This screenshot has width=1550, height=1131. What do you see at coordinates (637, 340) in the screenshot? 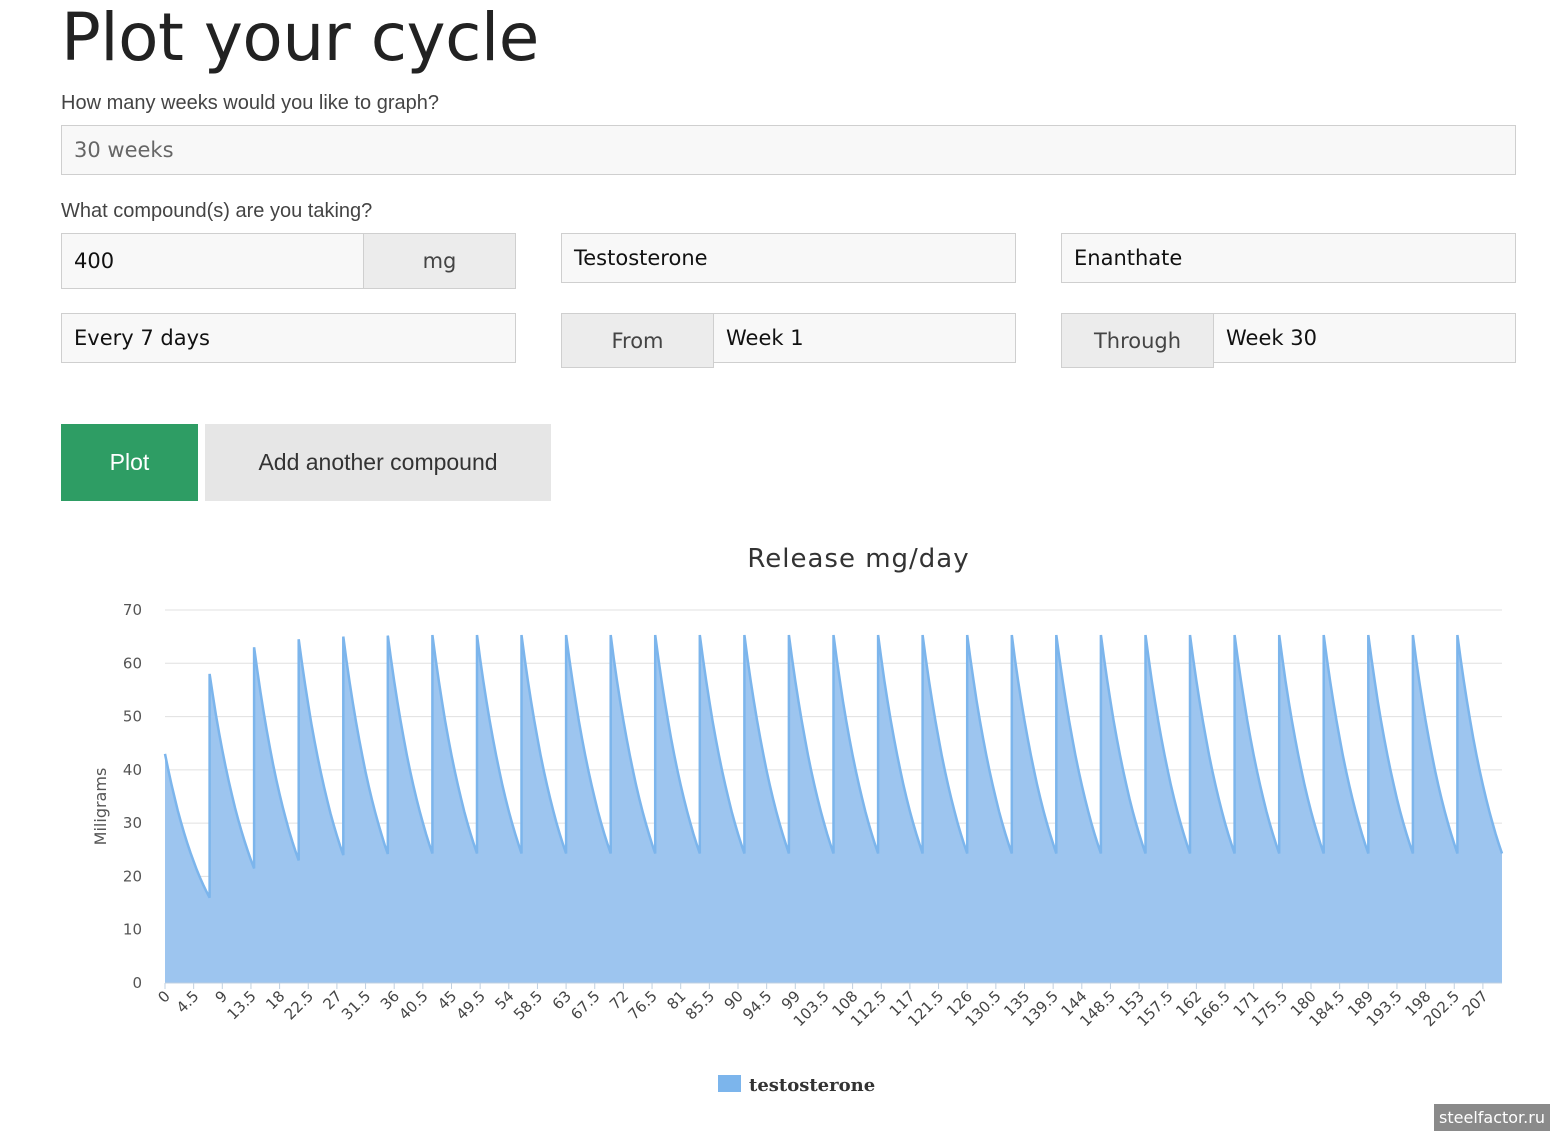
I see `from-addon: From` at bounding box center [637, 340].